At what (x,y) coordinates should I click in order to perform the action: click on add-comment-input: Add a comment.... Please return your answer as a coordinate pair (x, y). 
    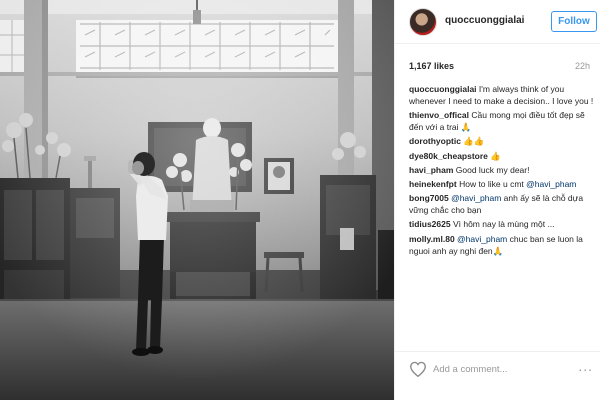
    Looking at the image, I should click on (470, 369).